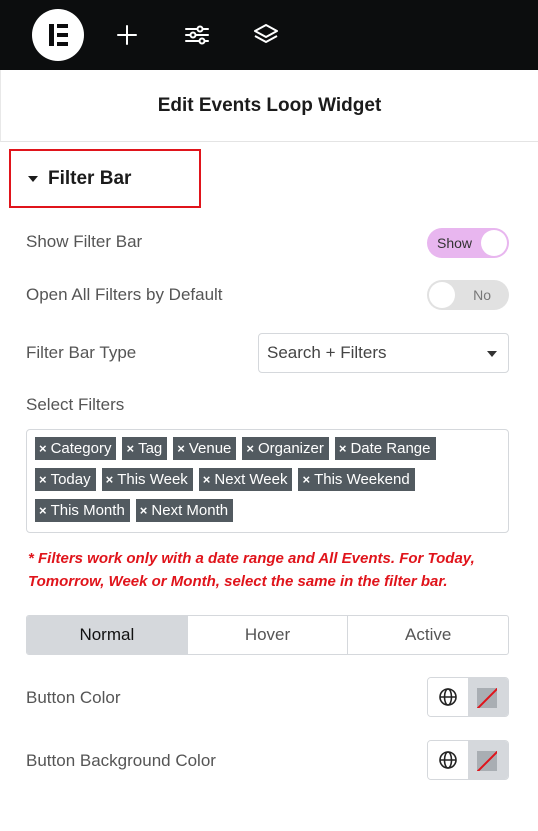 The height and width of the screenshot is (831, 538). Describe the element at coordinates (33, 178) in the screenshot. I see `caret-down-icon` at that location.